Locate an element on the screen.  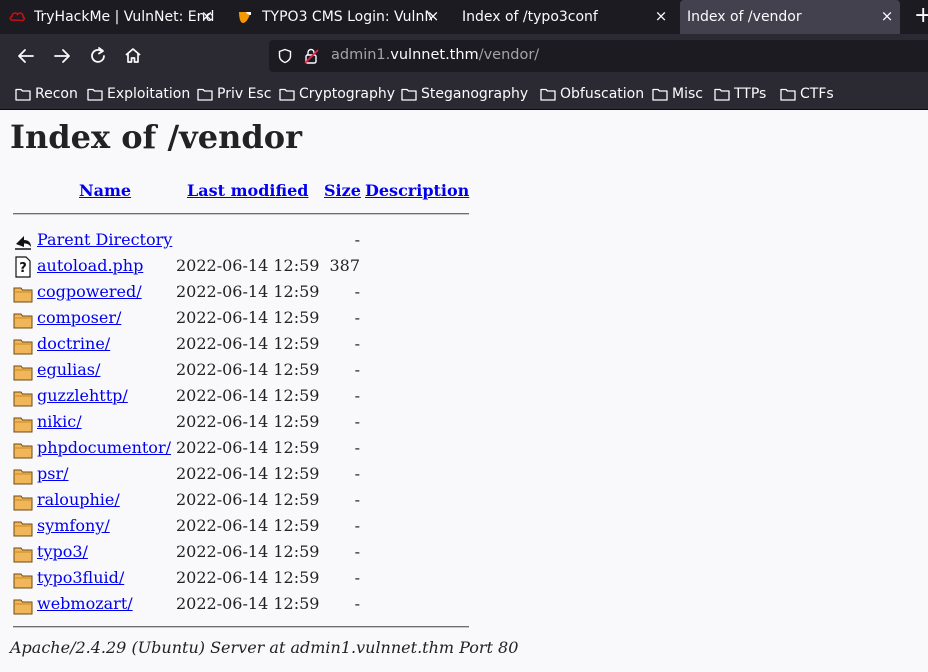
listing-row: guzzlehttp/2022-06-14 12:59 - is located at coordinates (260, 396).